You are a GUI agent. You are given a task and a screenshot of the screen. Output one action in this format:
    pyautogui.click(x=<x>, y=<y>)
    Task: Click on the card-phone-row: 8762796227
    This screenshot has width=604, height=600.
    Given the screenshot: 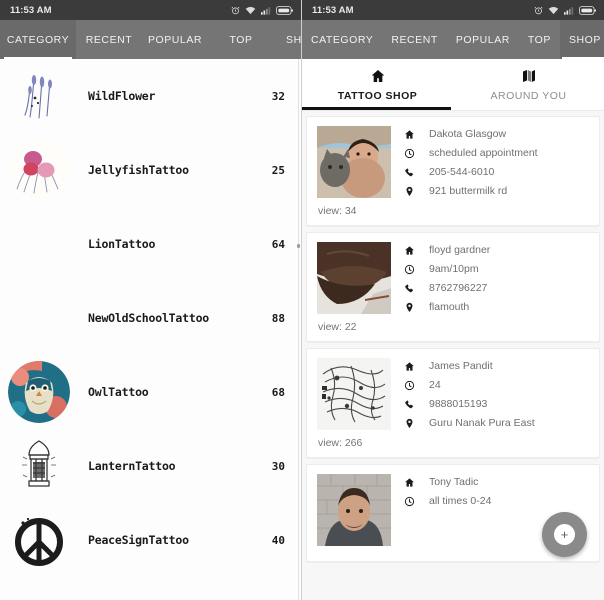 What is the action you would take?
    pyautogui.click(x=496, y=288)
    